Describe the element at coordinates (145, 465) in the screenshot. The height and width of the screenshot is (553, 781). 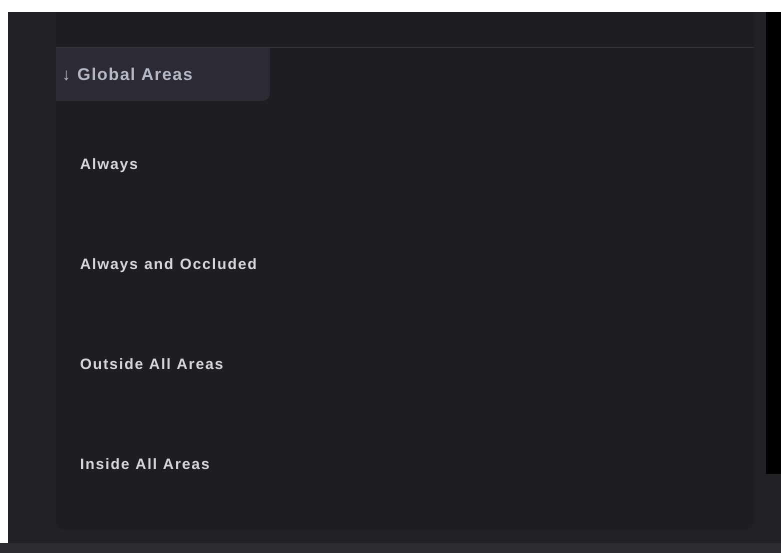
I see `option-label: Inside All Areas` at that location.